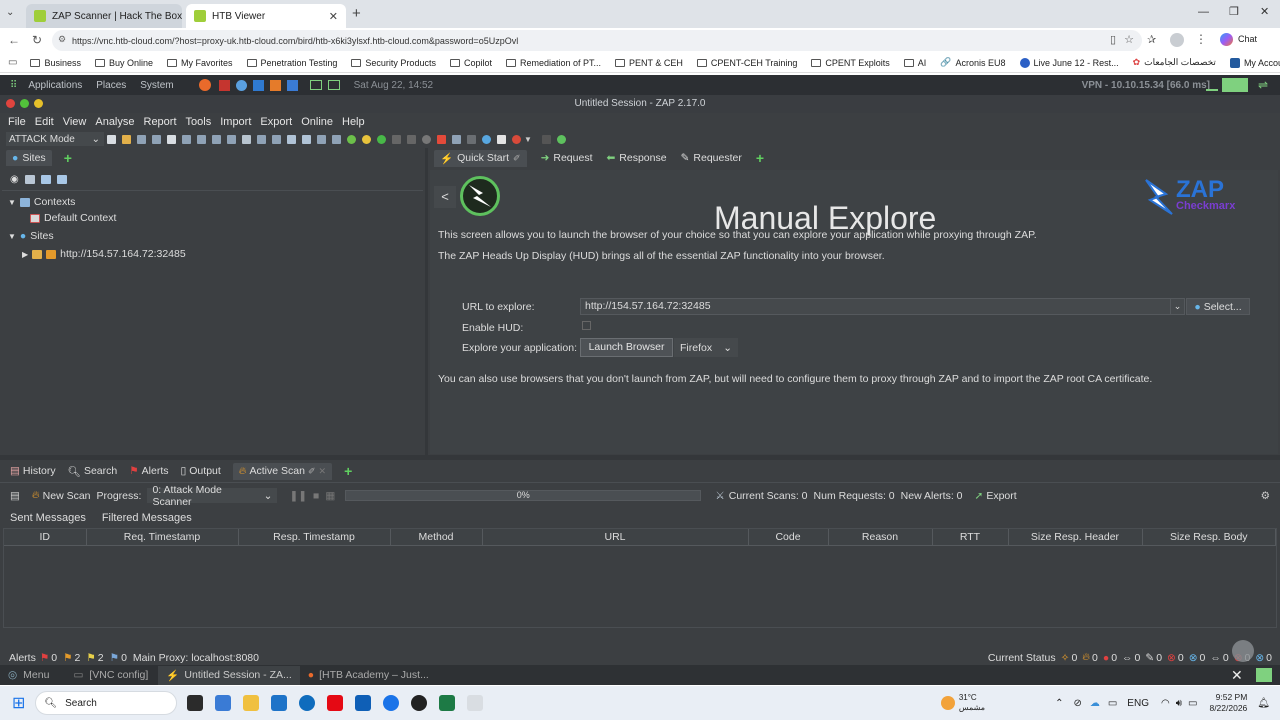 The width and height of the screenshot is (1280, 720). What do you see at coordinates (312, 471) in the screenshot?
I see `pin-icon: ✐` at bounding box center [312, 471].